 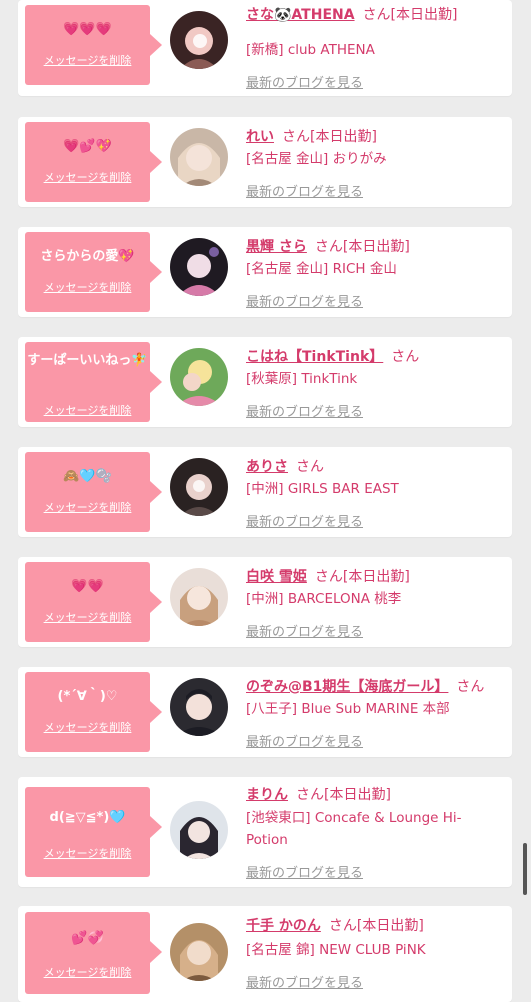 I want to click on message-bubble: 💕💞 メッセージを削除, so click(x=93, y=953).